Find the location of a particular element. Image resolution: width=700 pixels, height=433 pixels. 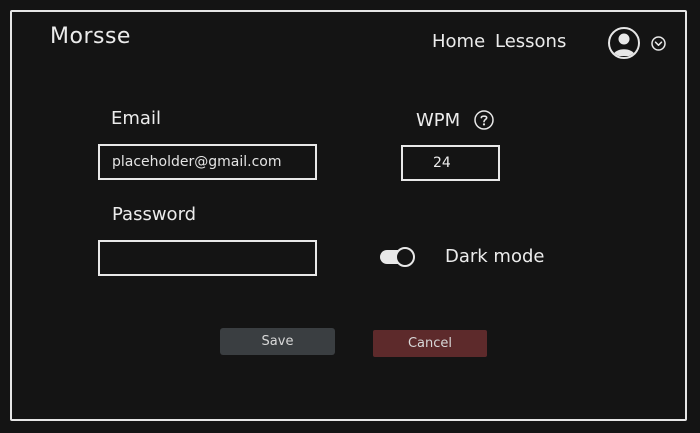

question-svg is located at coordinates (484, 120).